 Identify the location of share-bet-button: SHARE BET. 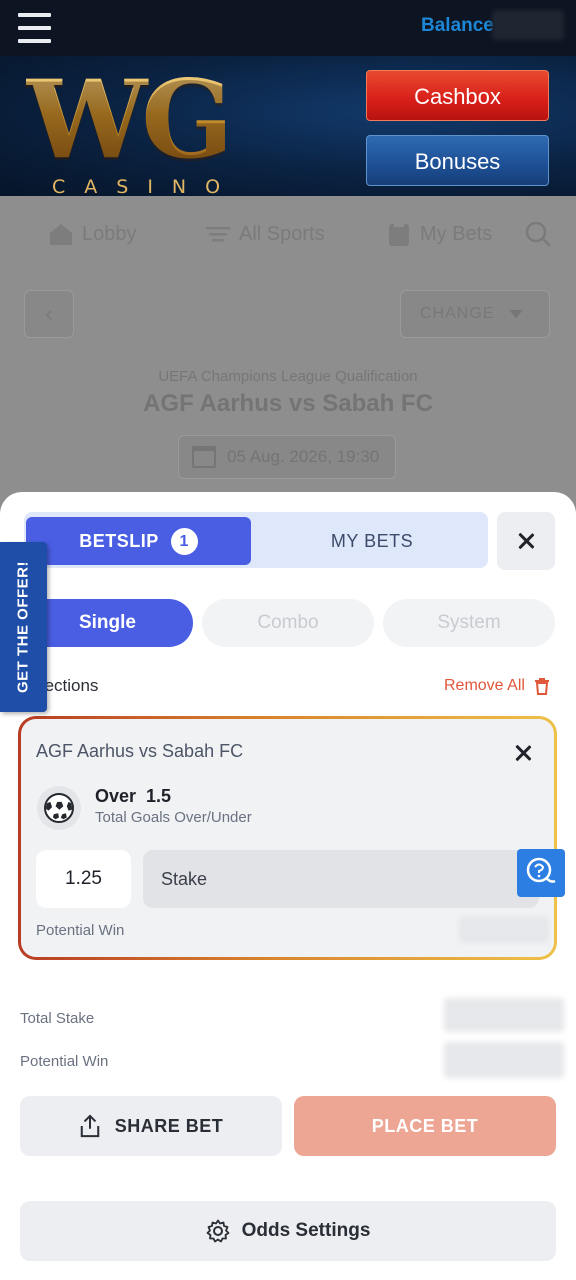
(151, 1126).